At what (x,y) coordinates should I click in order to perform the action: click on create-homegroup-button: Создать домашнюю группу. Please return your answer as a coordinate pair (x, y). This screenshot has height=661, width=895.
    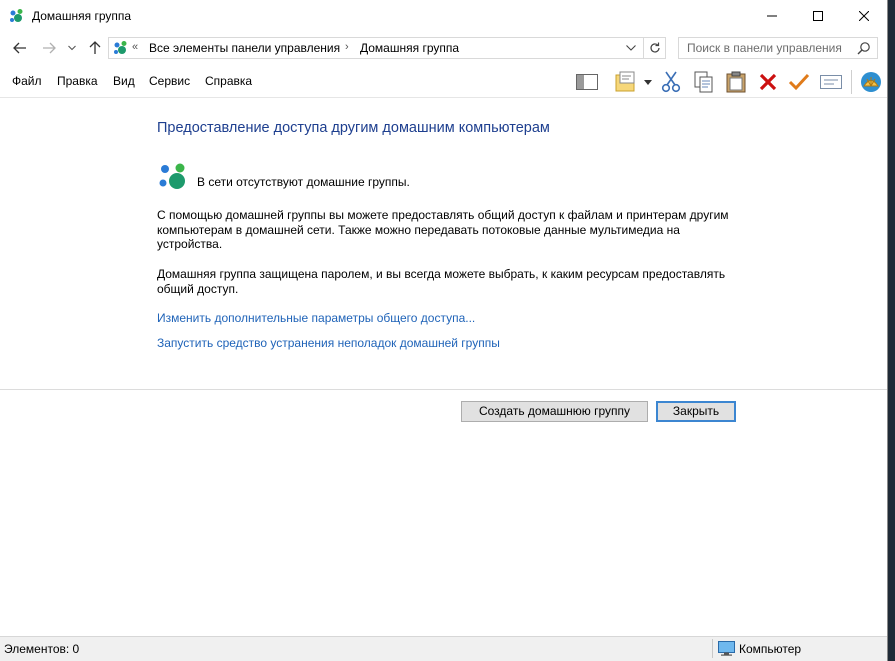
    Looking at the image, I should click on (554, 411).